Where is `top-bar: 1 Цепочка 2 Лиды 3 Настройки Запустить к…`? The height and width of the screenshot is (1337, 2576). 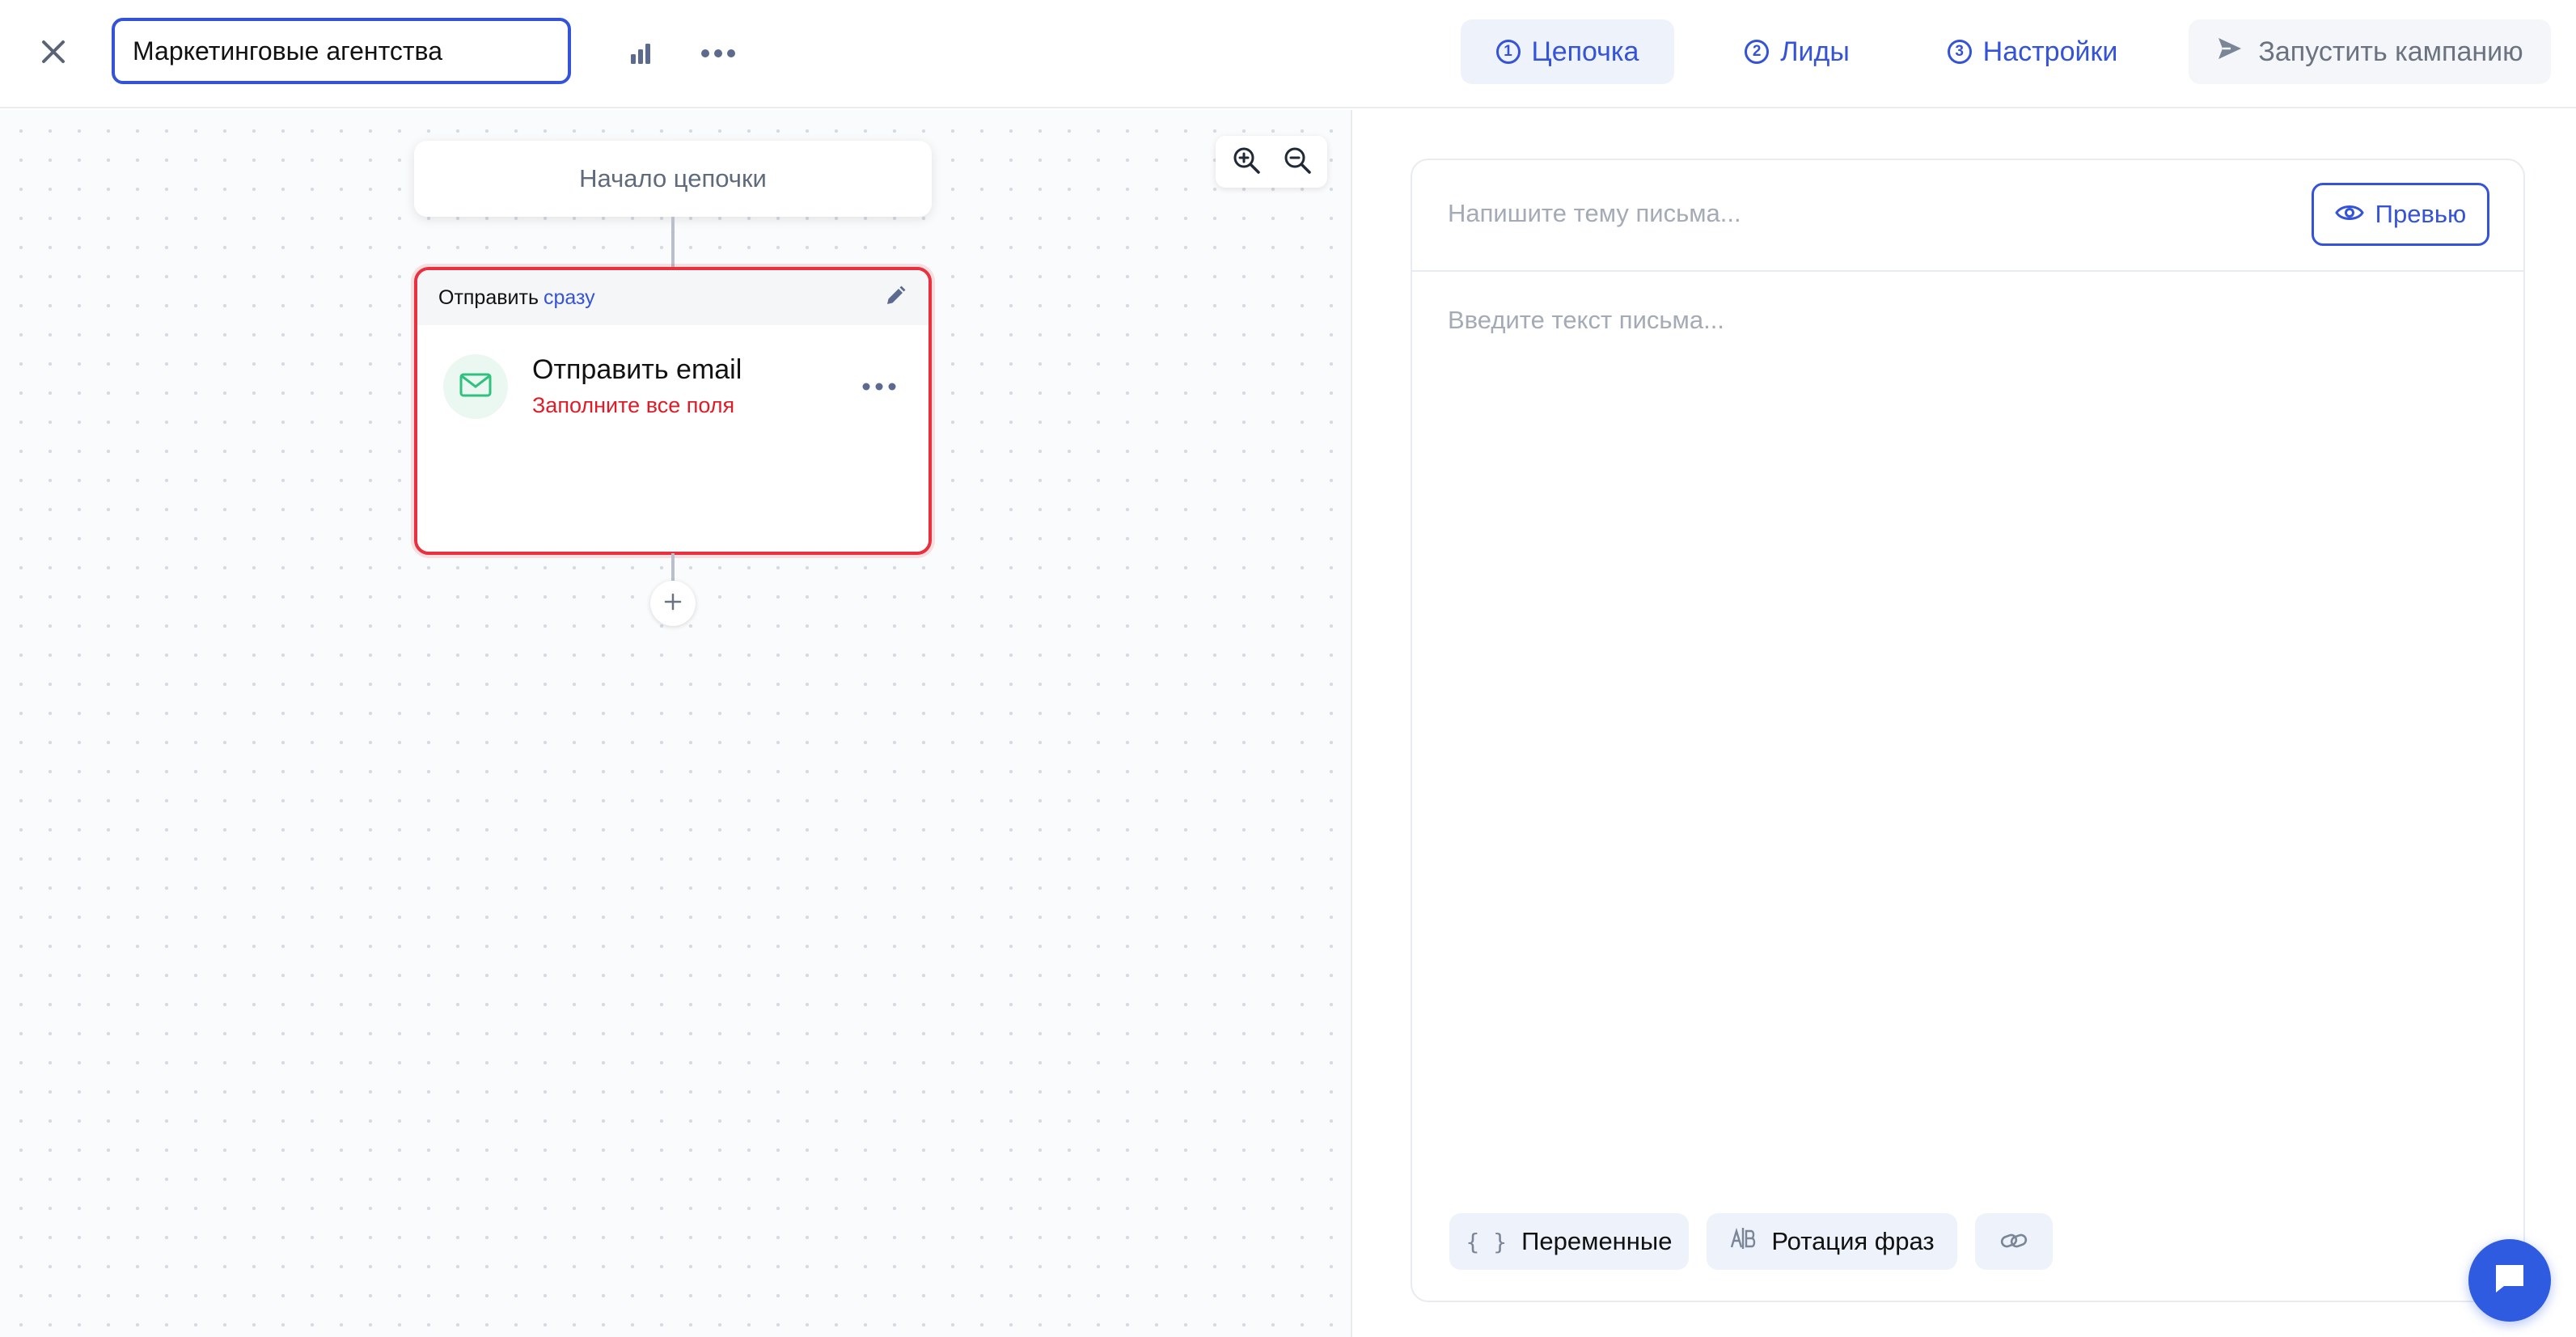
top-bar: 1 Цепочка 2 Лиды 3 Настройки Запустить к… is located at coordinates (1288, 54).